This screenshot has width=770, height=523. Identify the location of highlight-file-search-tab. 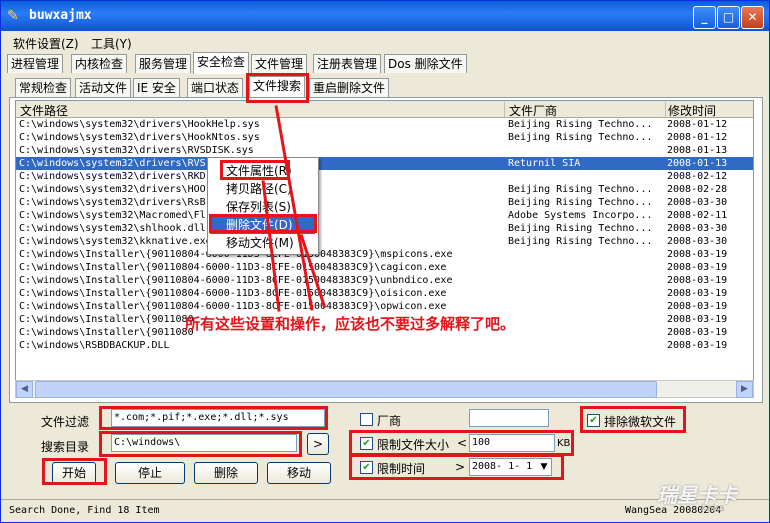
(277, 88).